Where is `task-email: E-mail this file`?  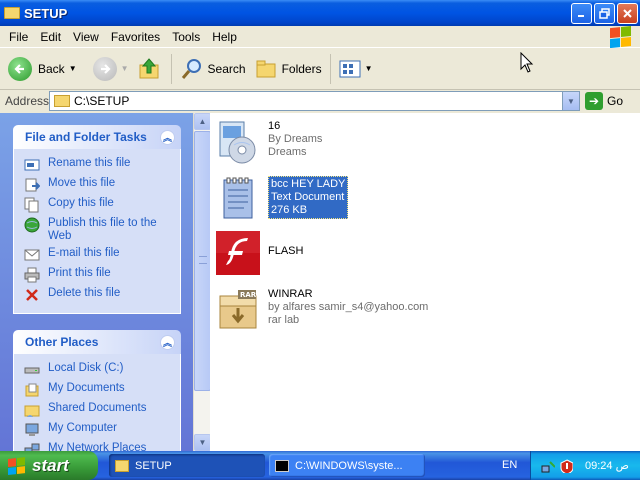 task-email: E-mail this file is located at coordinates (98, 255).